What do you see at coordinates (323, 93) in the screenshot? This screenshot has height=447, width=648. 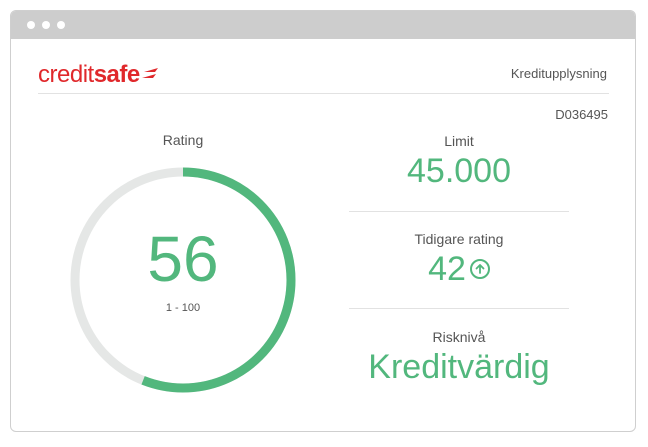 I see `header-divider` at bounding box center [323, 93].